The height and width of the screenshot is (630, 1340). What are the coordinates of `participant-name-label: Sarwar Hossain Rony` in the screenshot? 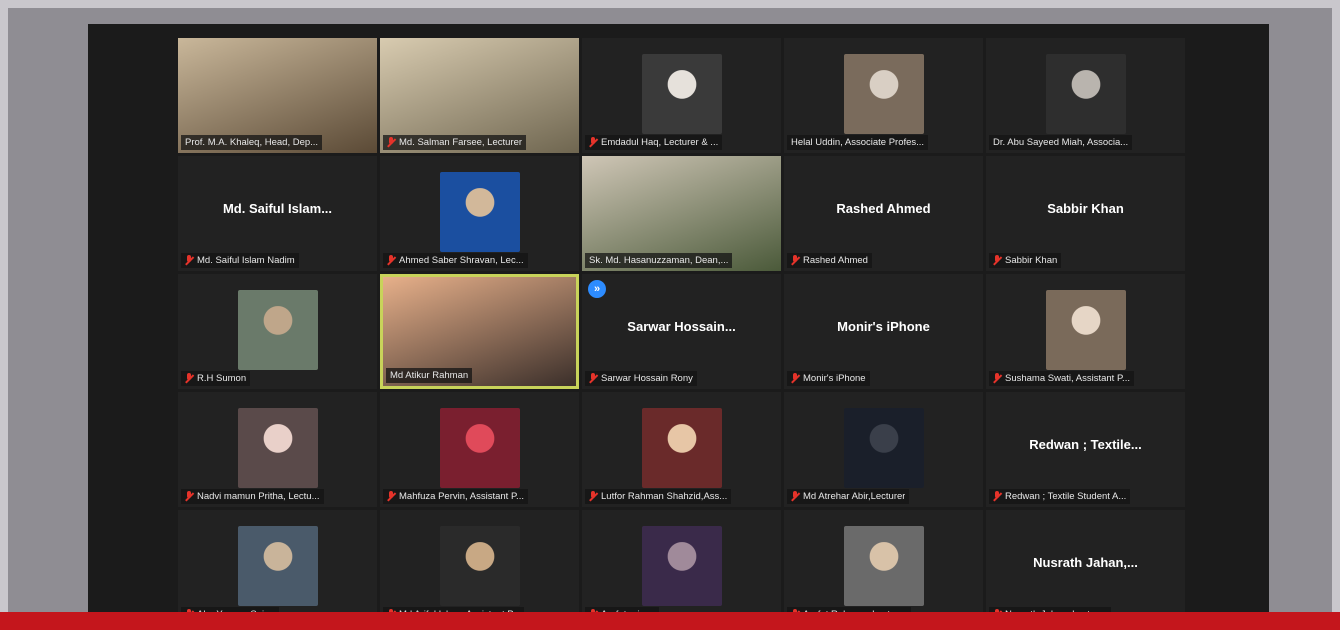 It's located at (641, 378).